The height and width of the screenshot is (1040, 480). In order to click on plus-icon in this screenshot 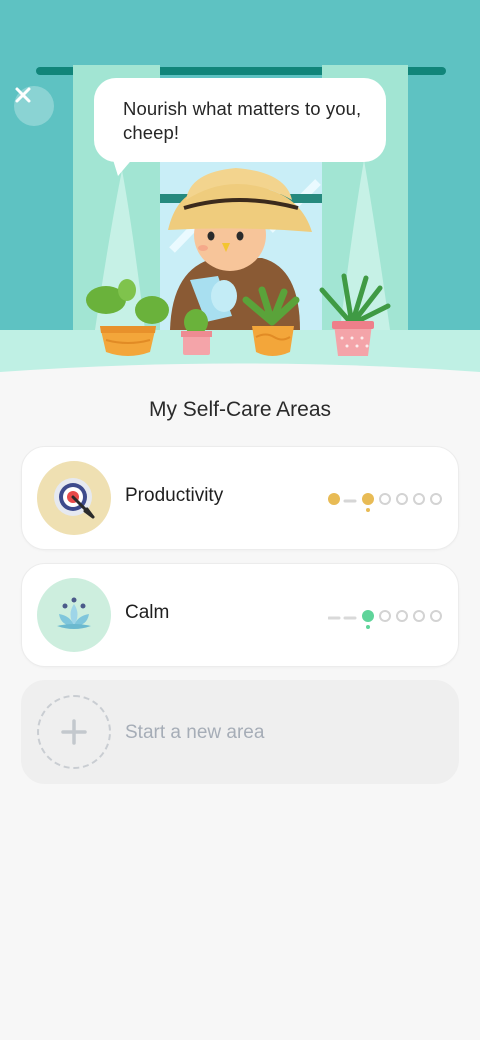, I will do `click(74, 732)`.